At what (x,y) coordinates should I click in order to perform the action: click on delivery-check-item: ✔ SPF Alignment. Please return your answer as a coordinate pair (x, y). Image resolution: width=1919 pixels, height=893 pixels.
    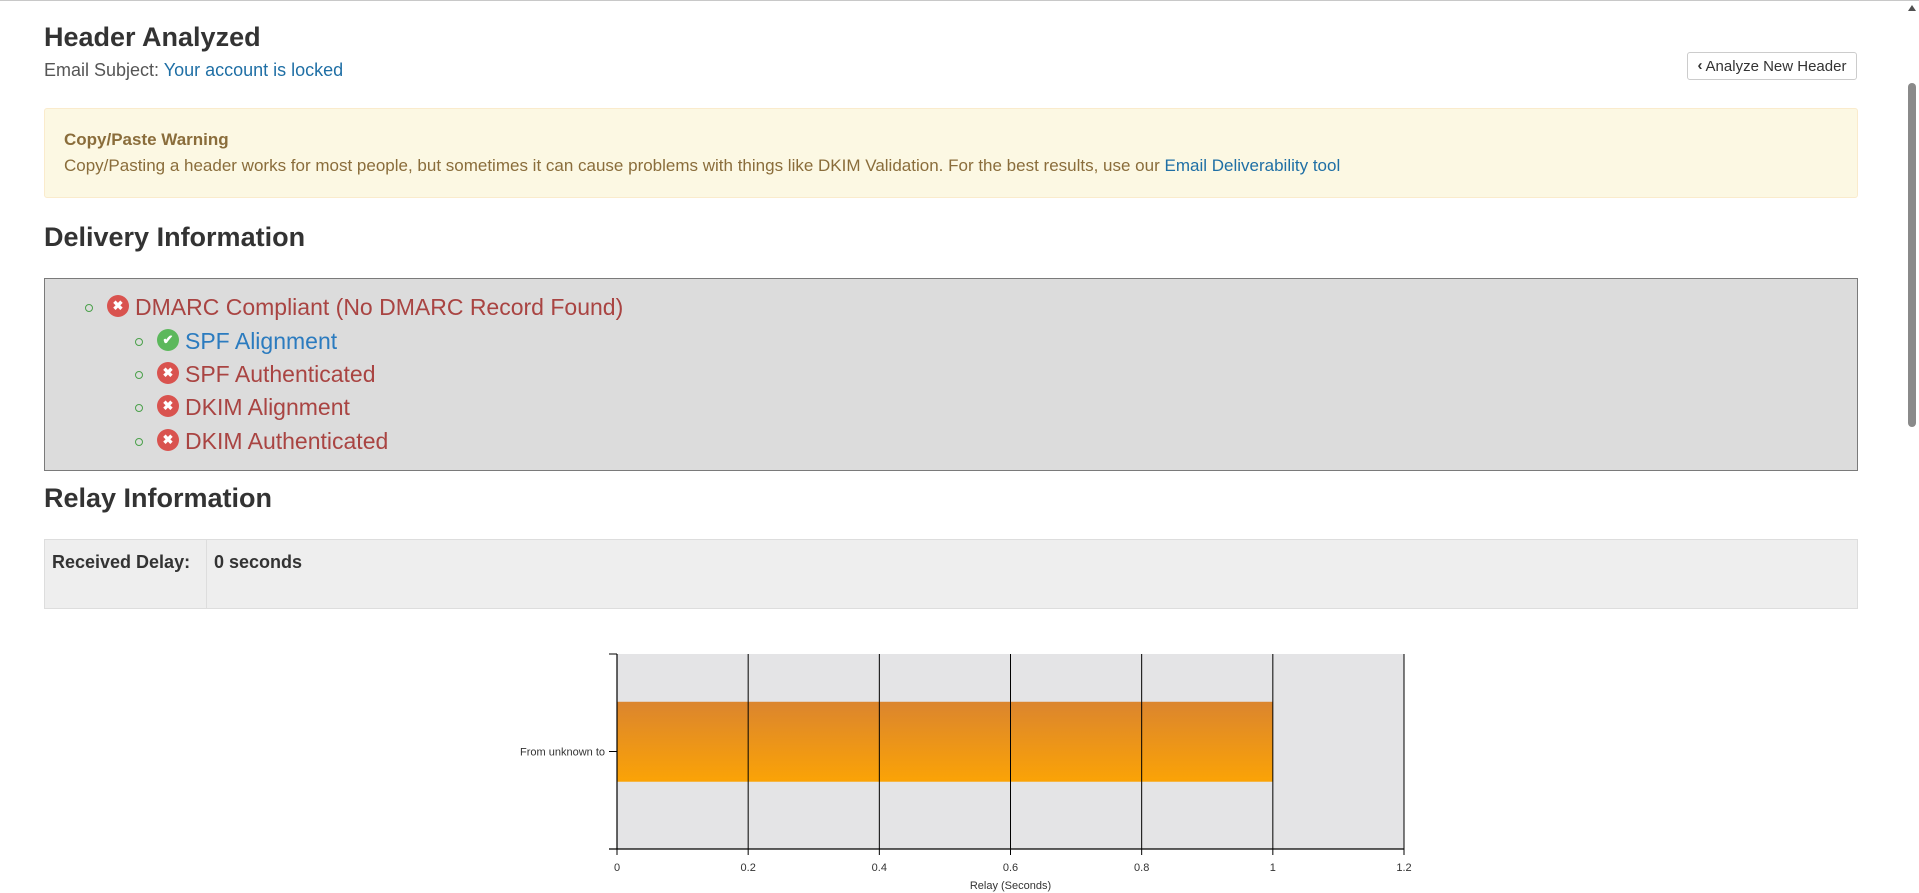
    Looking at the image, I should click on (236, 341).